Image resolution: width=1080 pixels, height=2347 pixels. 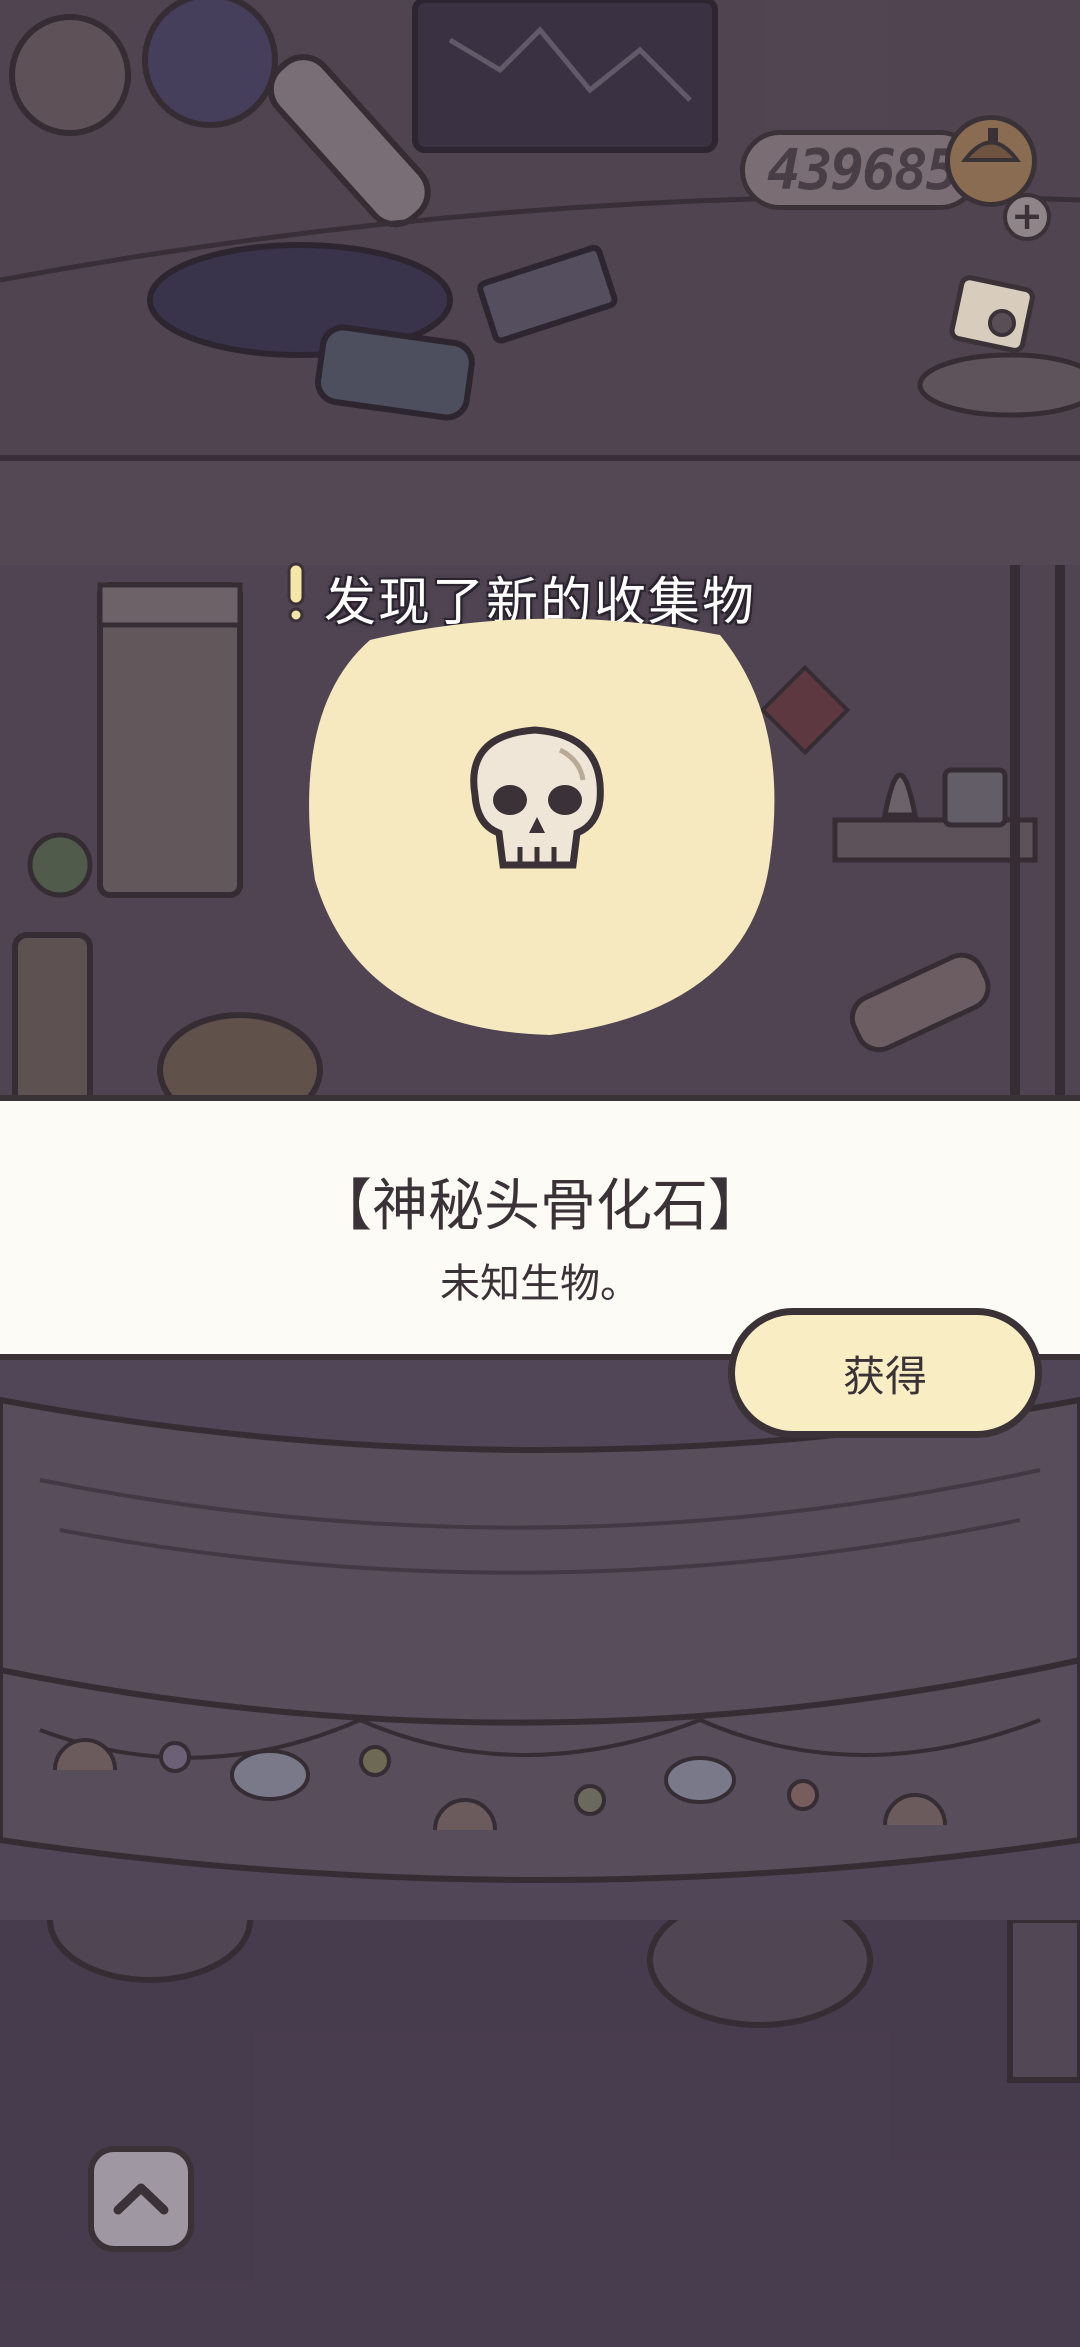 I want to click on wooden-beam, so click(x=540, y=516).